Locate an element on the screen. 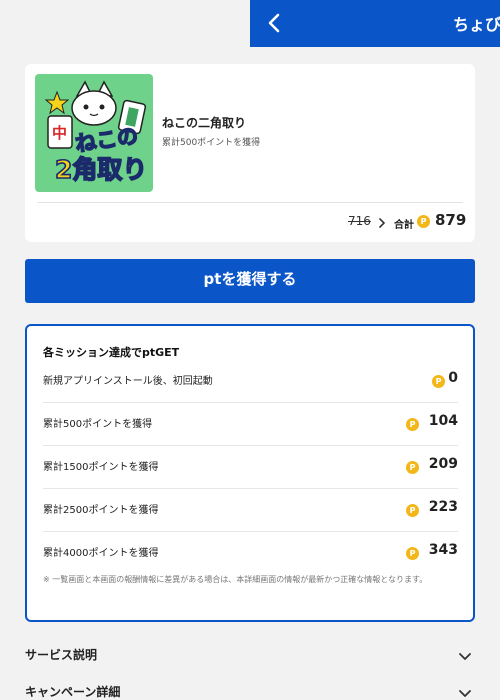 The height and width of the screenshot is (700, 500). mission-row: 累計1500ポイントを獲得 P 209 is located at coordinates (250, 467).